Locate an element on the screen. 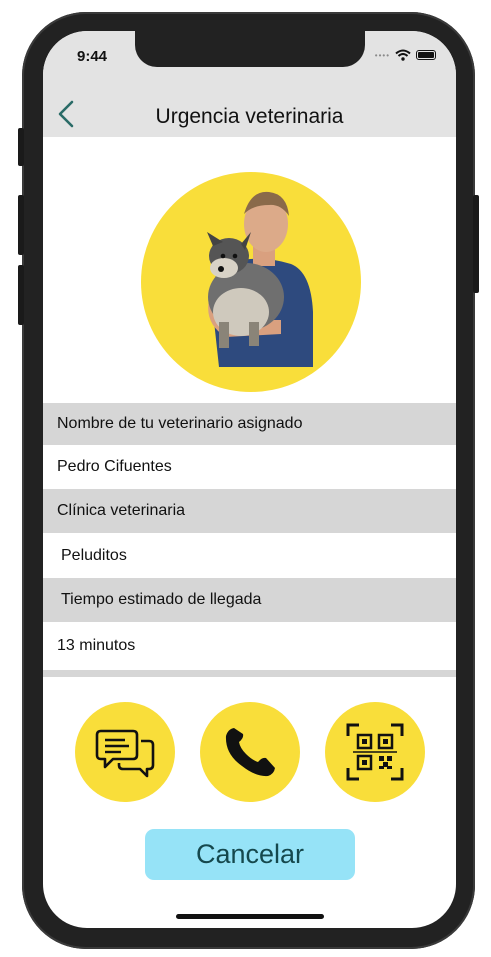 The image size is (491, 957). header-bar: 9:44 •••• Urgencia veterinaria is located at coordinates (249, 84).